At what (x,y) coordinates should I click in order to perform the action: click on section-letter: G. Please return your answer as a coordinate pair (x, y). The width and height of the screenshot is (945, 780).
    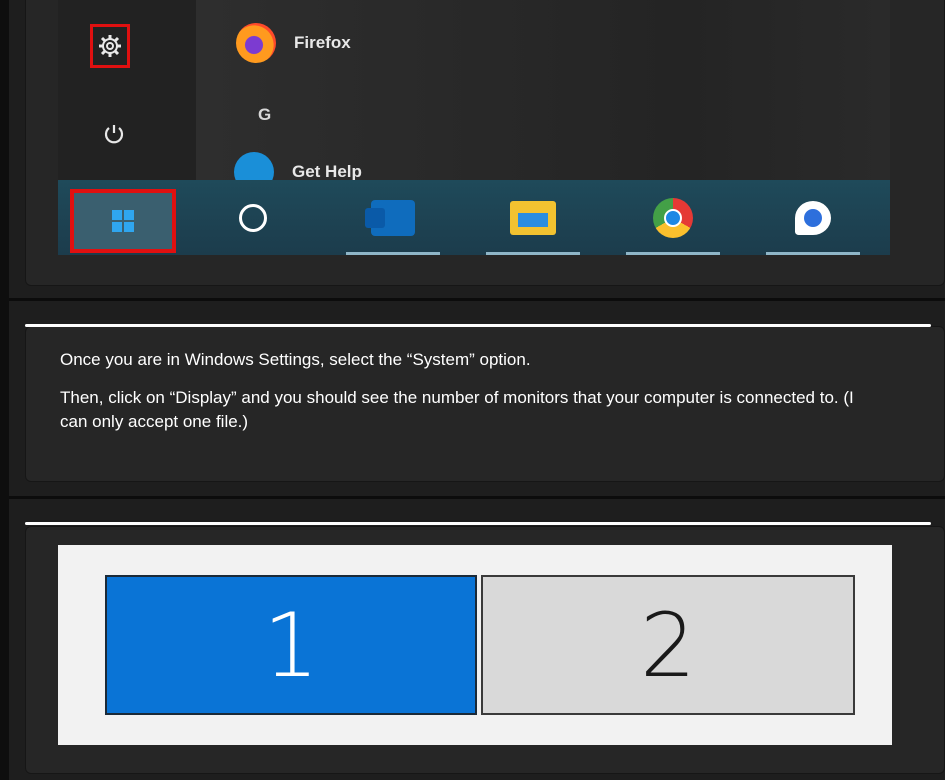
    Looking at the image, I should click on (265, 114).